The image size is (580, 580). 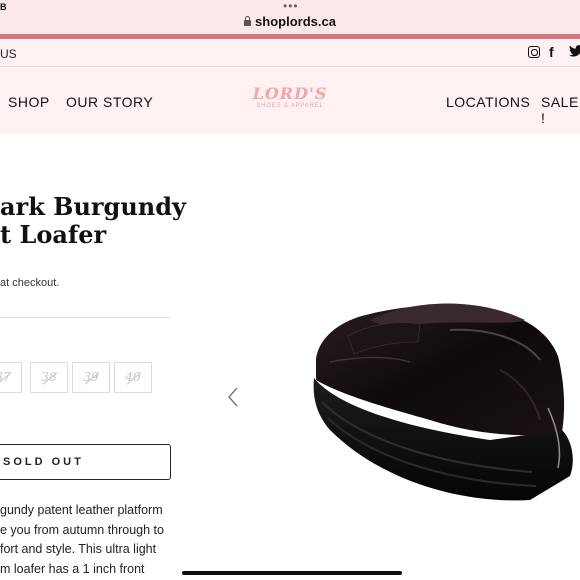 What do you see at coordinates (551, 52) in the screenshot?
I see `facebook-icon: f` at bounding box center [551, 52].